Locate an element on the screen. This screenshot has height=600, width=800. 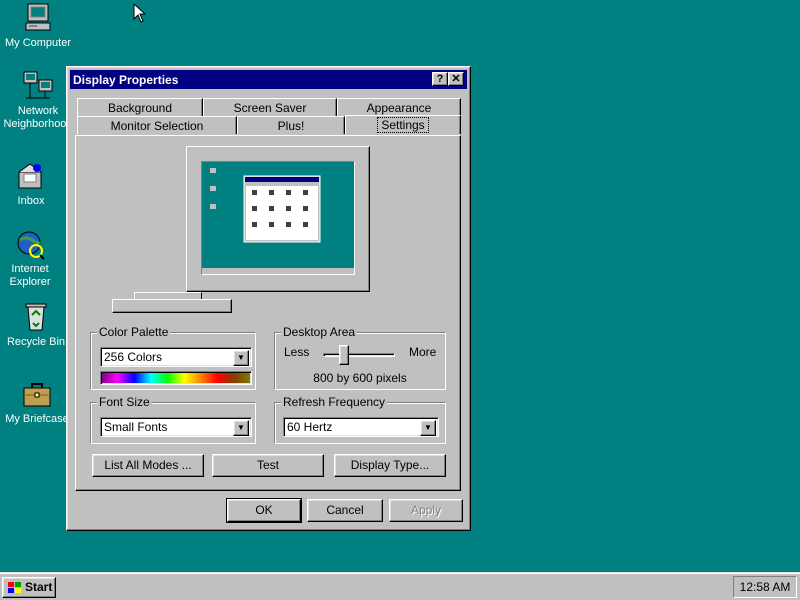
desktop-icon-label: Recycle Bin is located at coordinates (36, 342).